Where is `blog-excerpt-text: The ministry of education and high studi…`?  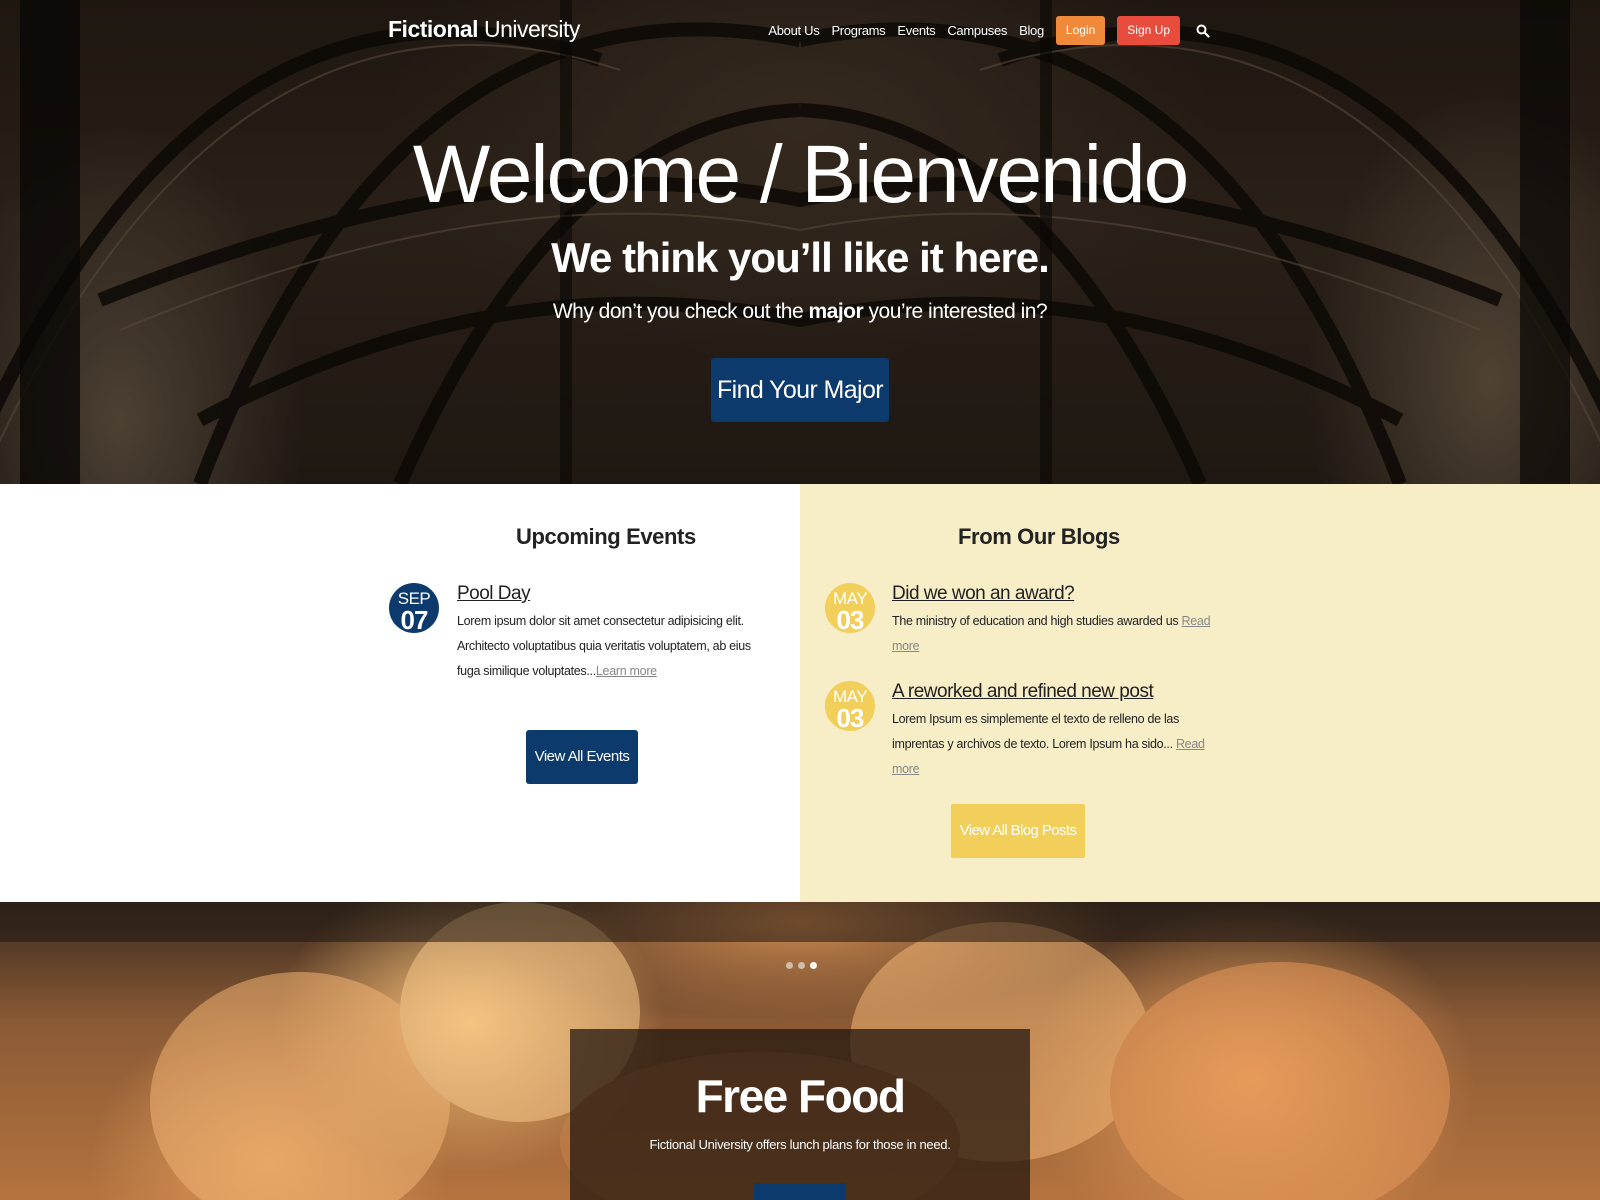
blog-excerpt-text: The ministry of education and high studi… is located at coordinates (1037, 621).